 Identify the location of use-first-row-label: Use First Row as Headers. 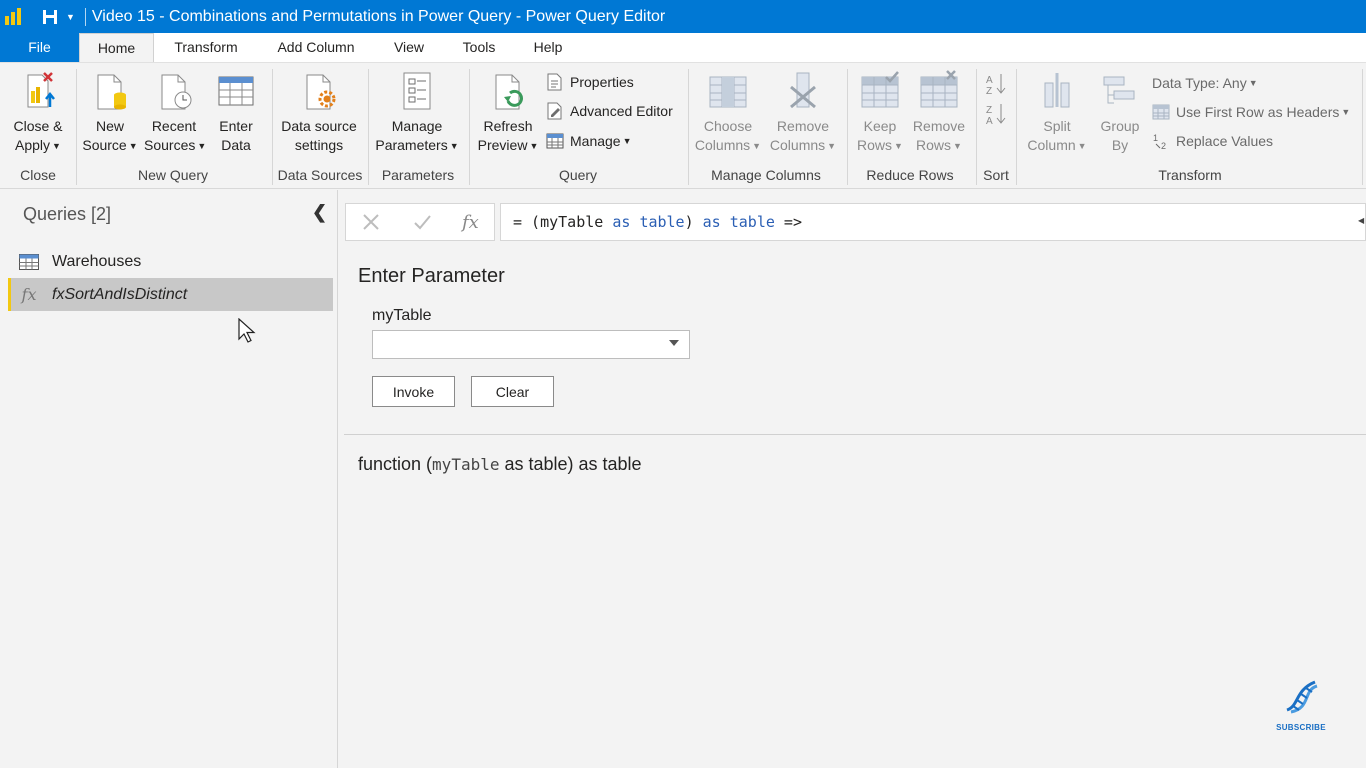
(1258, 112).